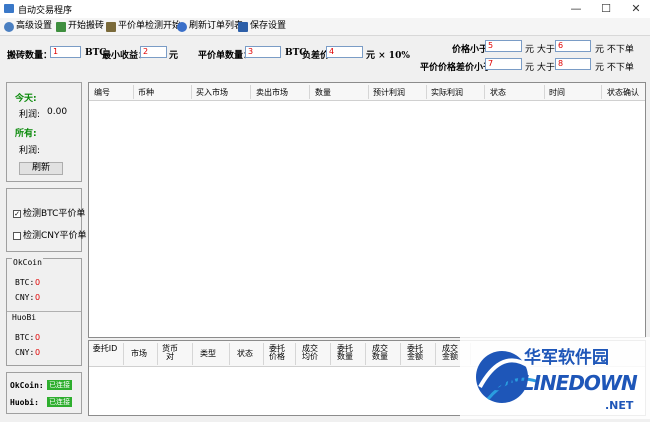 Image resolution: width=650 pixels, height=422 pixels. I want to click on col-buy-market: 买入市场, so click(212, 92).